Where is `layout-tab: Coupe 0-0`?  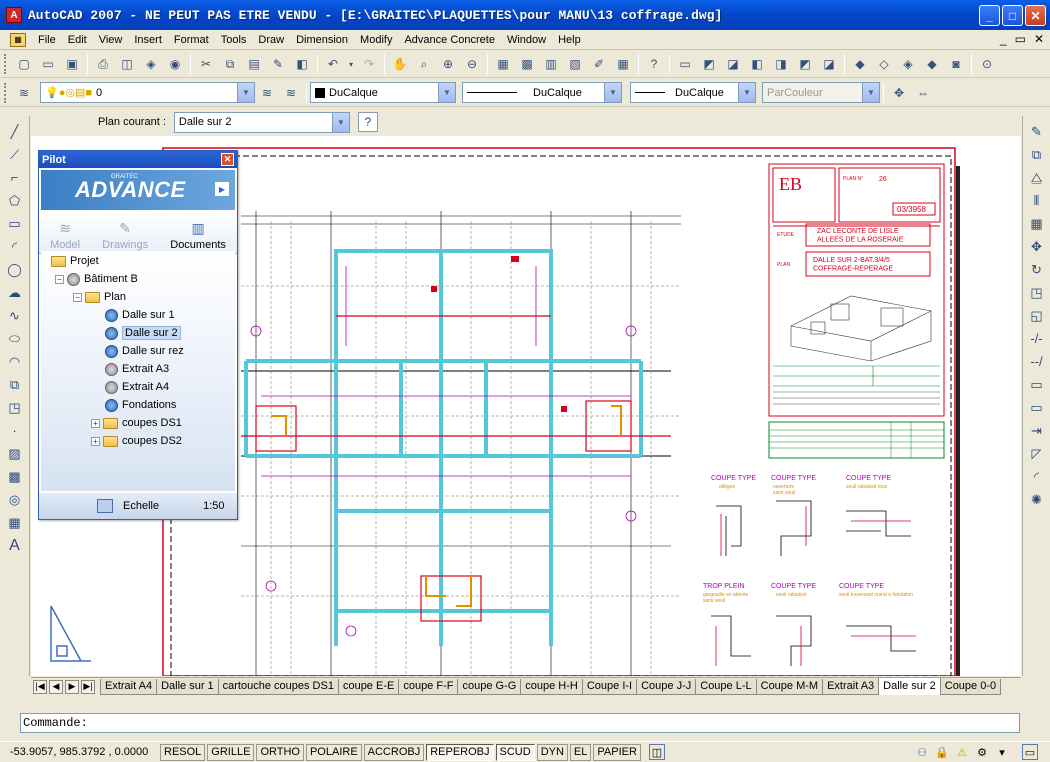 layout-tab: Coupe 0-0 is located at coordinates (970, 686).